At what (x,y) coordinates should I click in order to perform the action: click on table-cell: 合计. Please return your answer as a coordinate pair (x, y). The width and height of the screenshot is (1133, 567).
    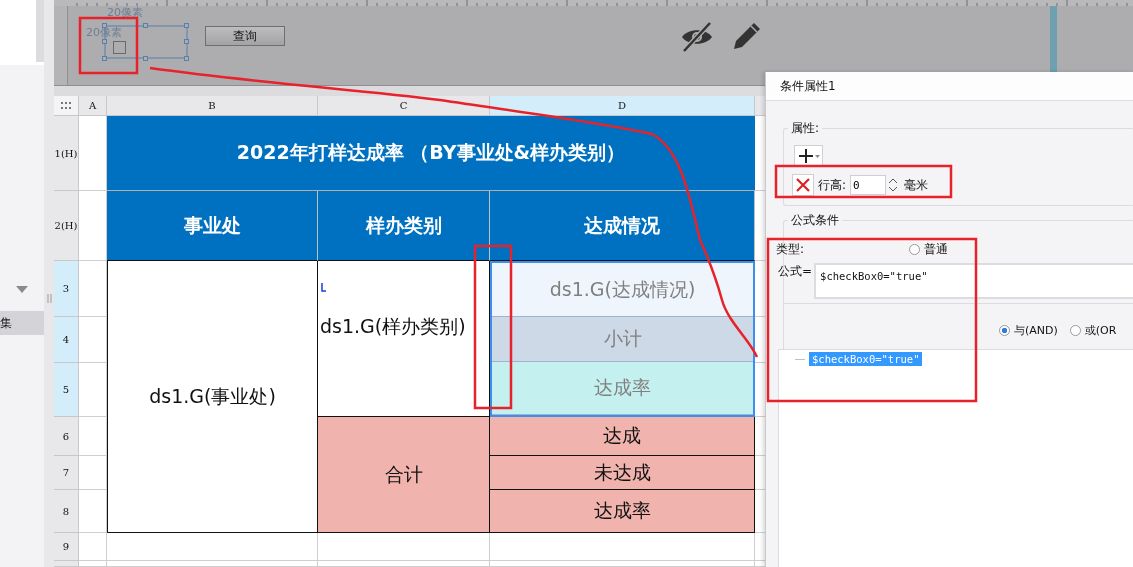
    Looking at the image, I should click on (404, 475).